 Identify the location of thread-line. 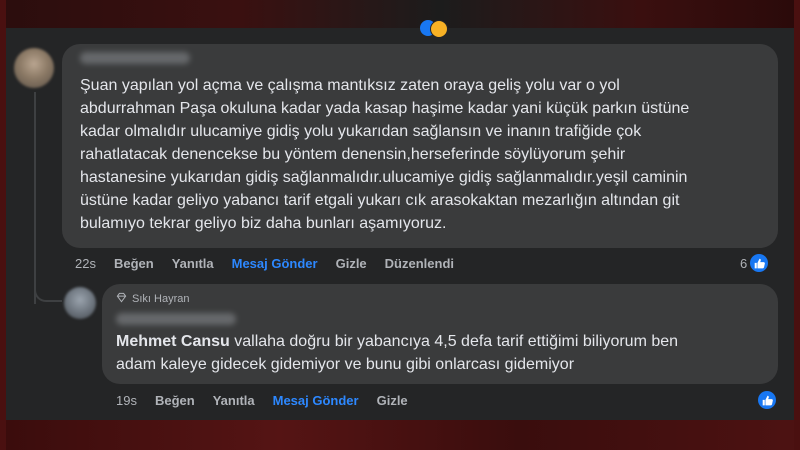
(35, 198).